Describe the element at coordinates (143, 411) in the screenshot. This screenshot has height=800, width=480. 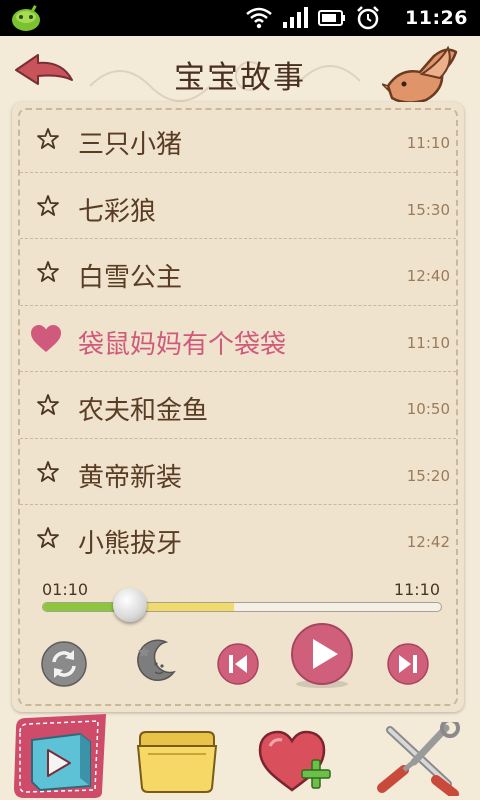
I see `story-title: 农夫和金鱼` at that location.